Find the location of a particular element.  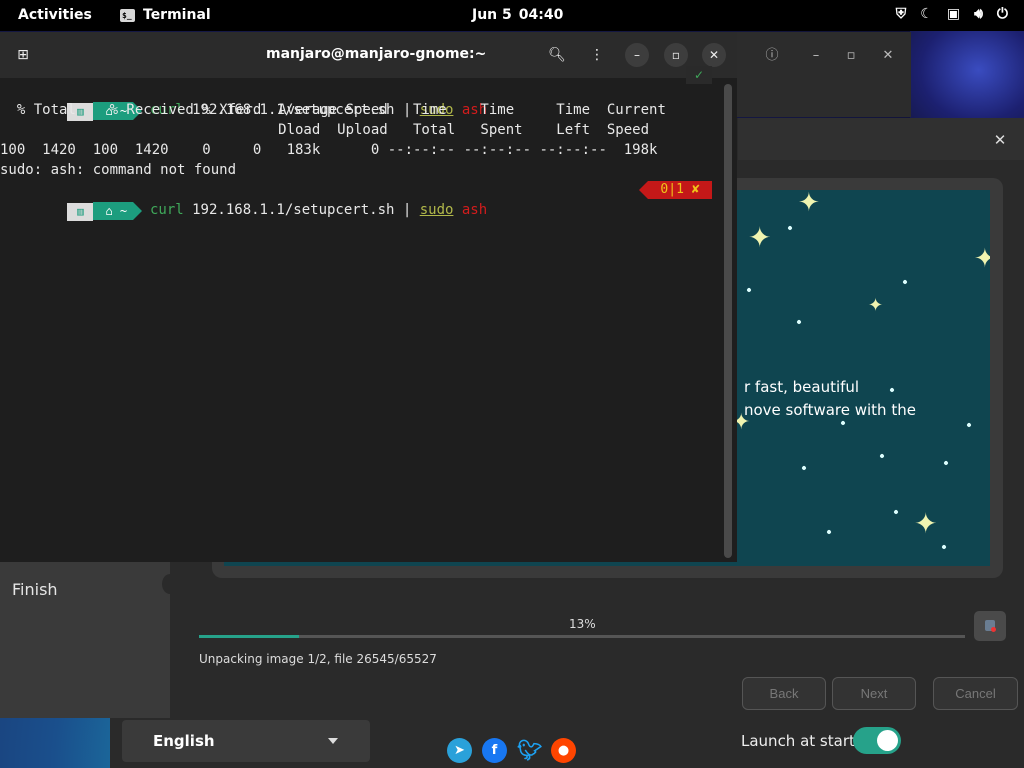

twitter-icon: 🐦︎ is located at coordinates (529, 750).